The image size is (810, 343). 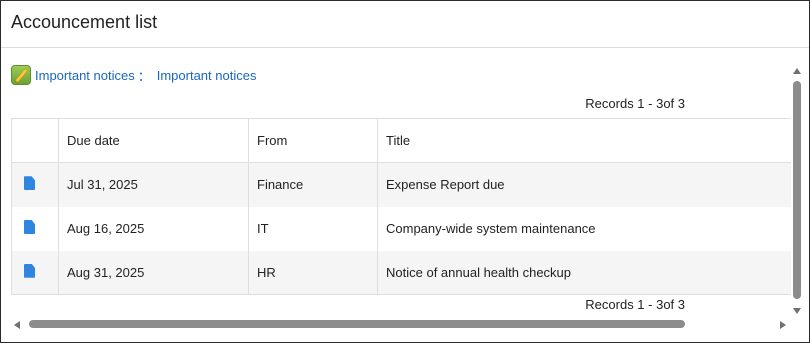 I want to click on column-header-icon, so click(x=35, y=141).